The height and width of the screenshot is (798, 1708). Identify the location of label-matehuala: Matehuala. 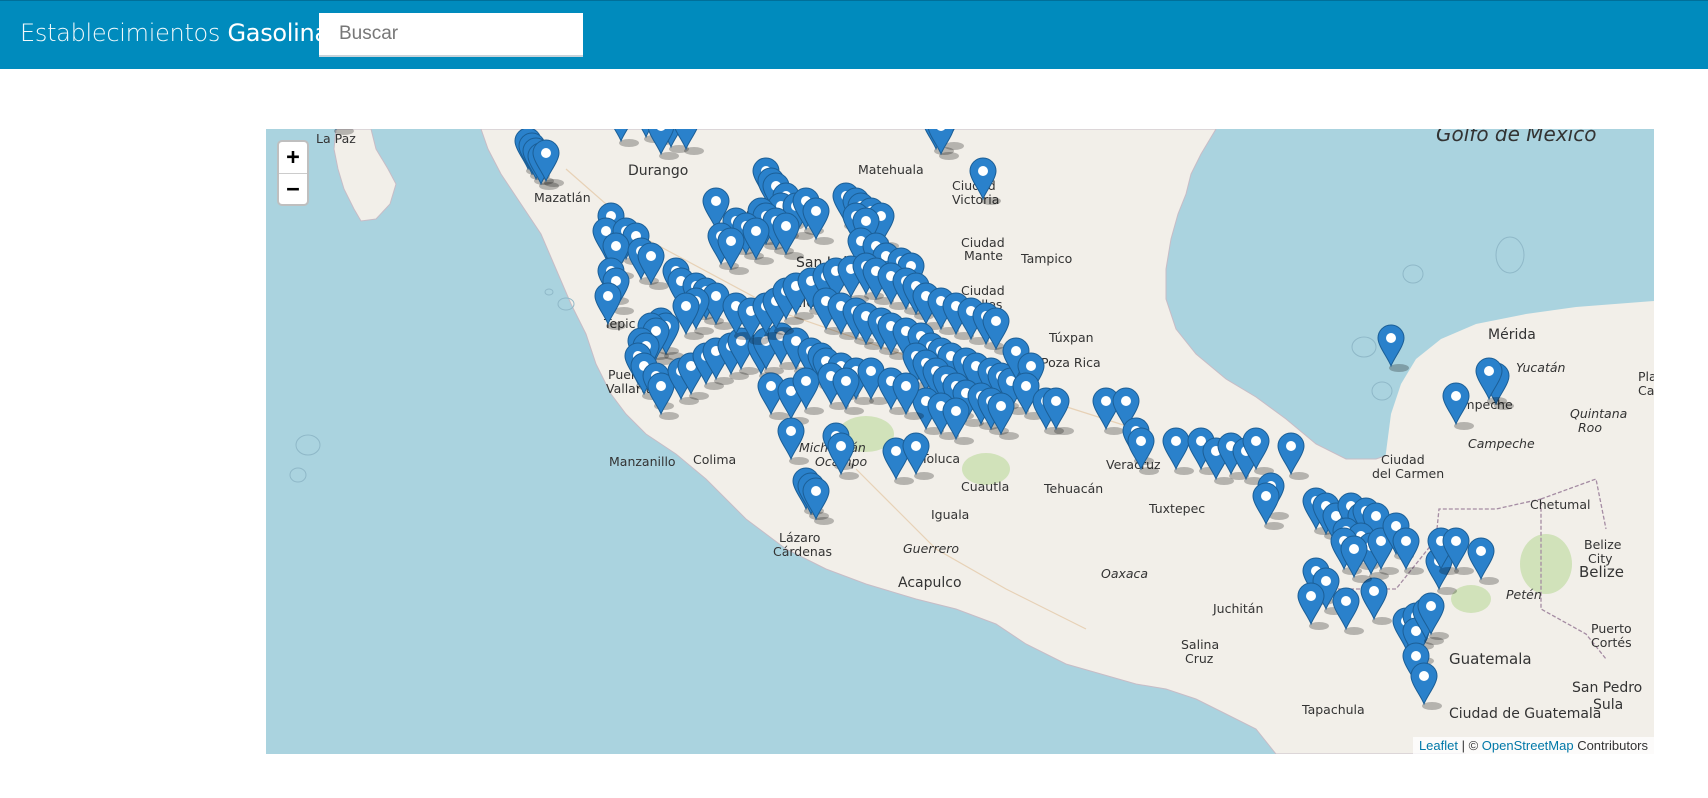
(891, 169).